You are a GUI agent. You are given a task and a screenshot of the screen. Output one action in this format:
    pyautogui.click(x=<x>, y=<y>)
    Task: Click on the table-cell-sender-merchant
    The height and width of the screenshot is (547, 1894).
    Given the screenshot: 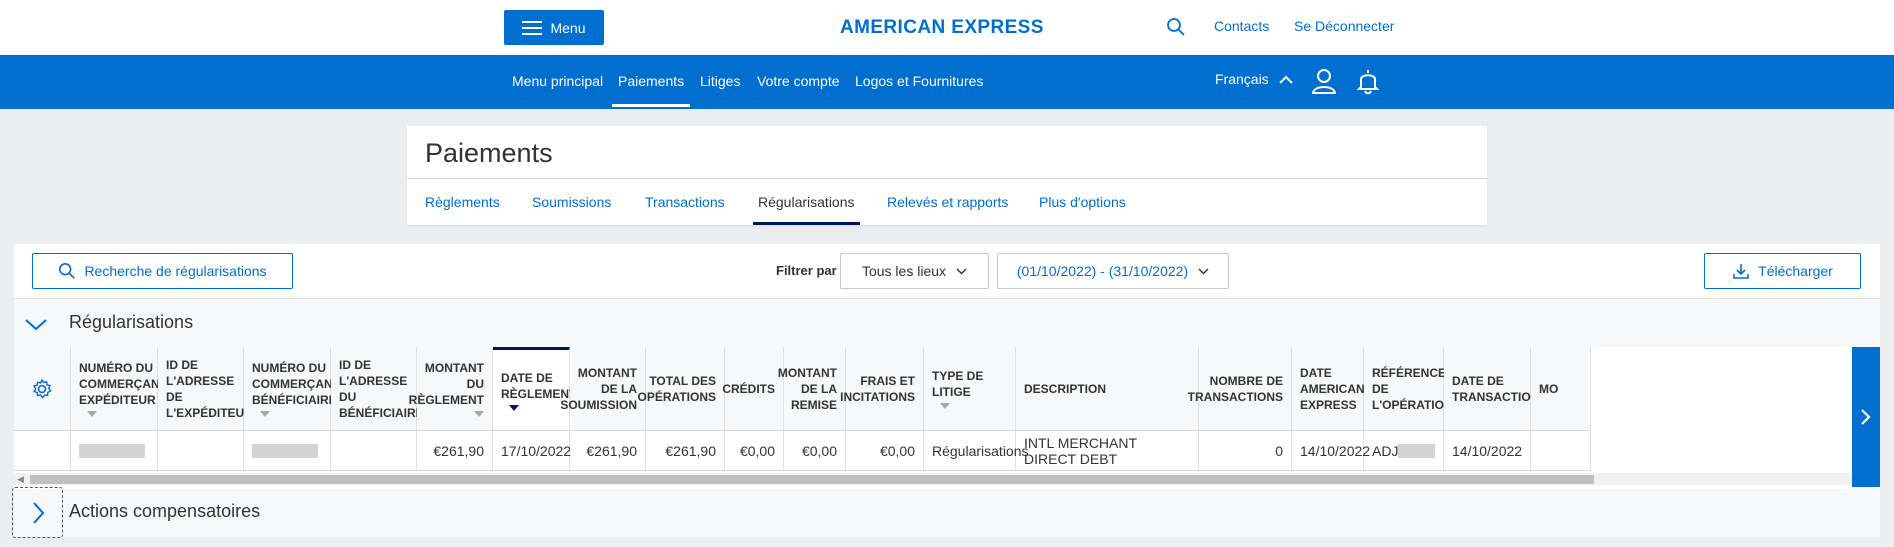 What is the action you would take?
    pyautogui.click(x=114, y=451)
    